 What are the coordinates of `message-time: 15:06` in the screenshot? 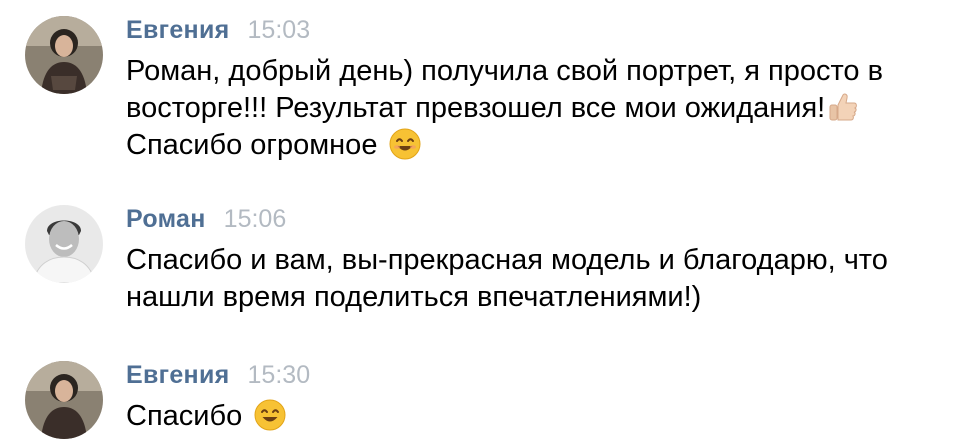 It's located at (255, 219).